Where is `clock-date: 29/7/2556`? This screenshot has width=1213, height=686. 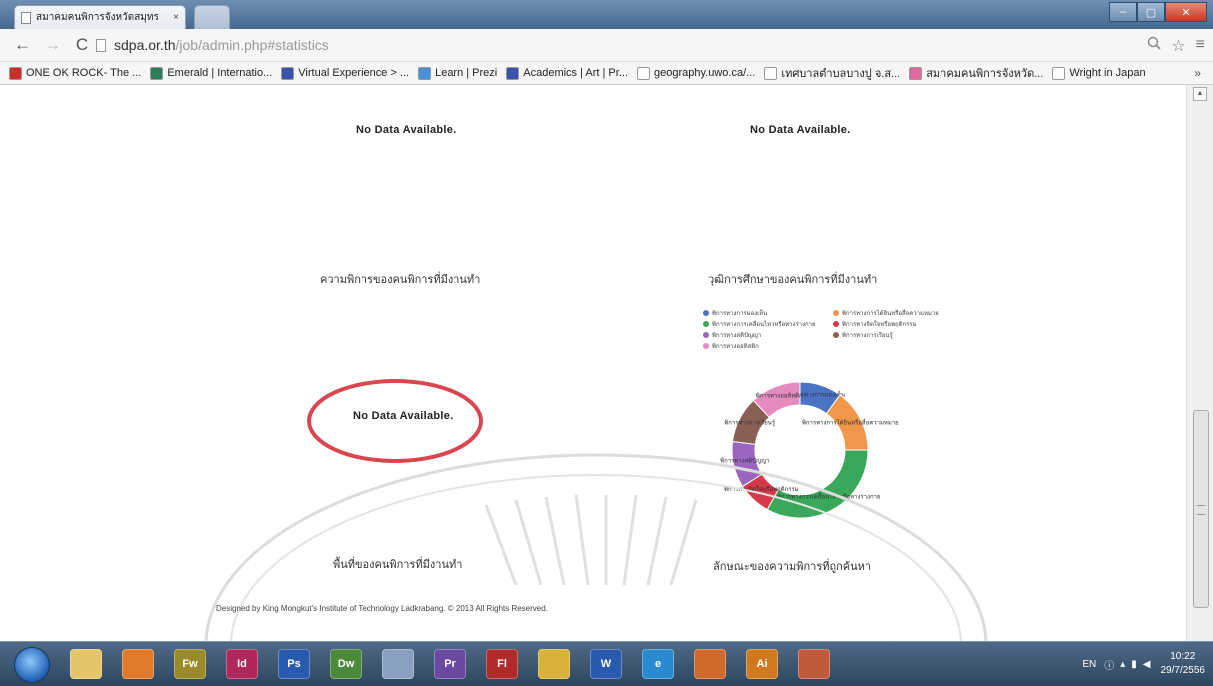 clock-date: 29/7/2556 is located at coordinates (1183, 670).